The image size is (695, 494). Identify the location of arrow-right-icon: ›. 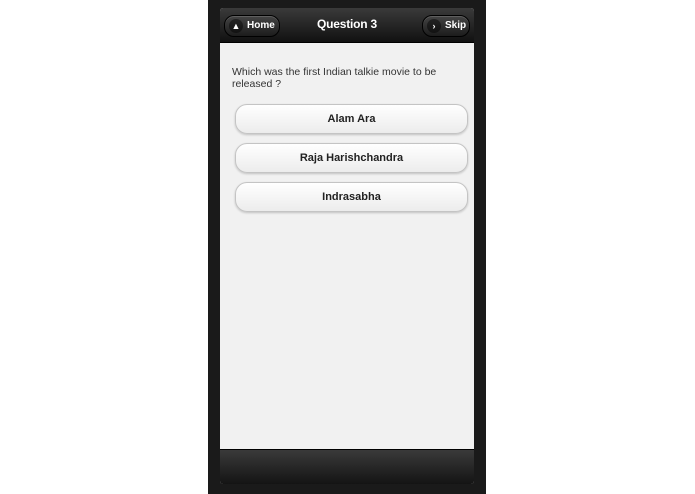
(434, 26).